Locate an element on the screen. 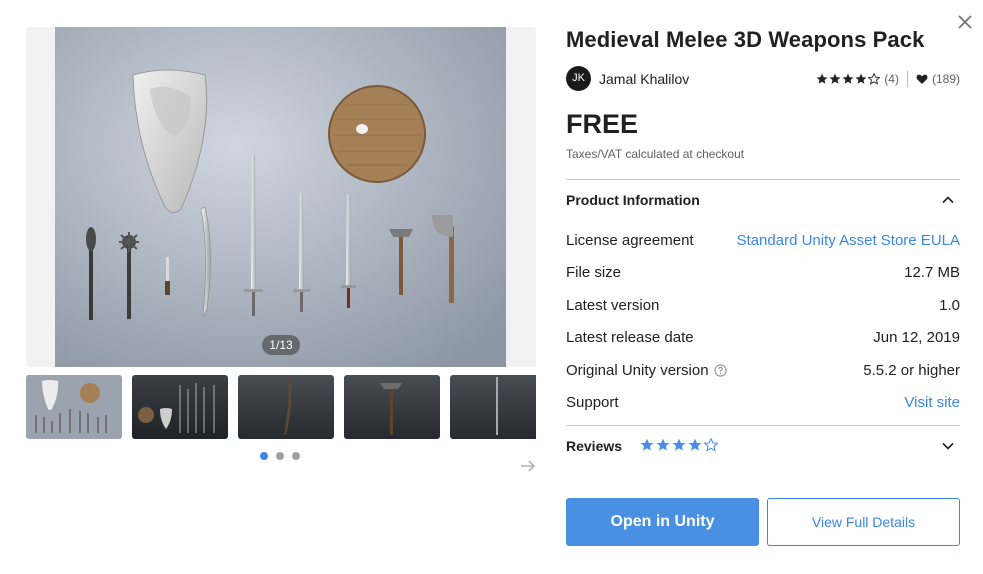  rating-summary: (4) (189) is located at coordinates (888, 79).